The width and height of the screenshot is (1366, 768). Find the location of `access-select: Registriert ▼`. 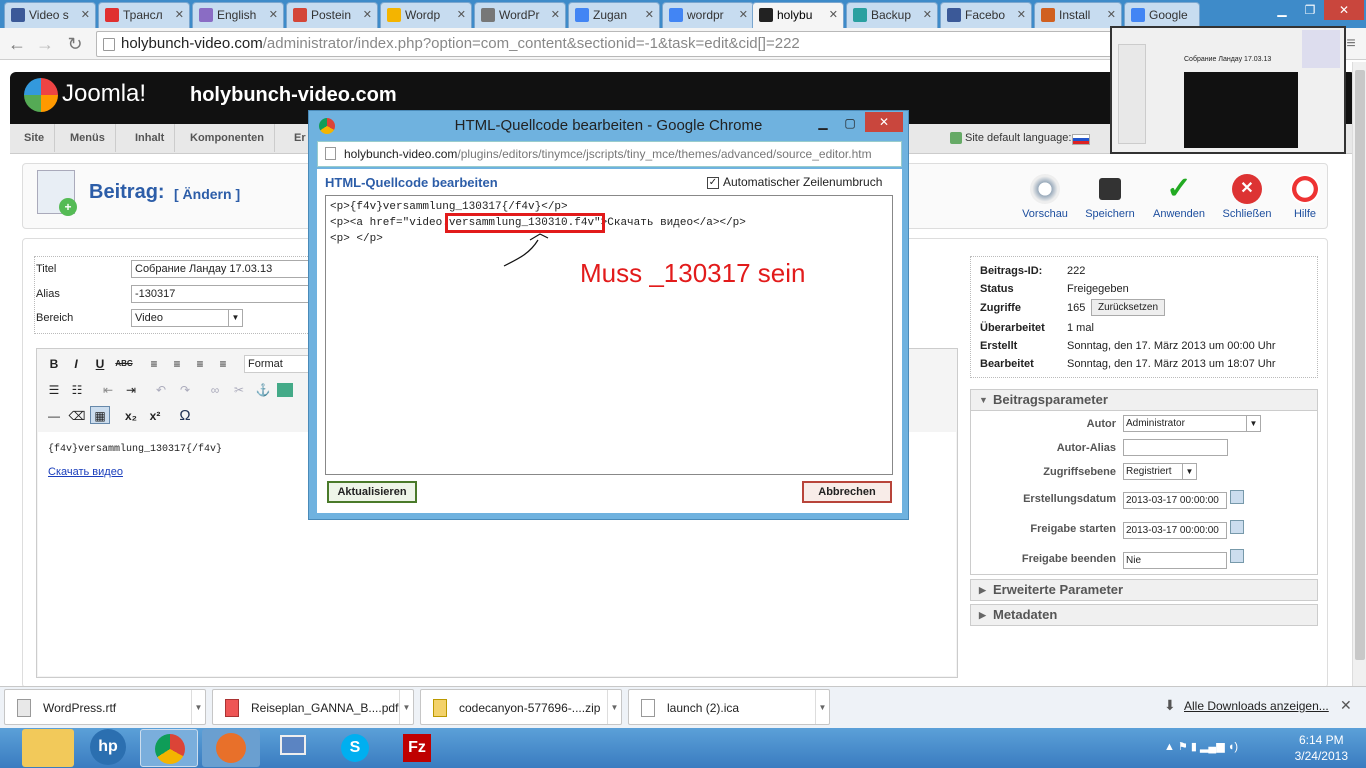

access-select: Registriert ▼ is located at coordinates (1160, 471).